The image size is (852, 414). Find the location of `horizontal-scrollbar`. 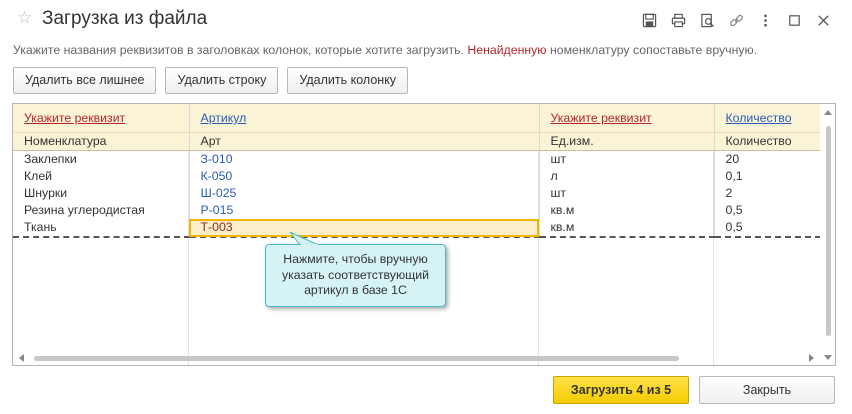

horizontal-scrollbar is located at coordinates (416, 357).